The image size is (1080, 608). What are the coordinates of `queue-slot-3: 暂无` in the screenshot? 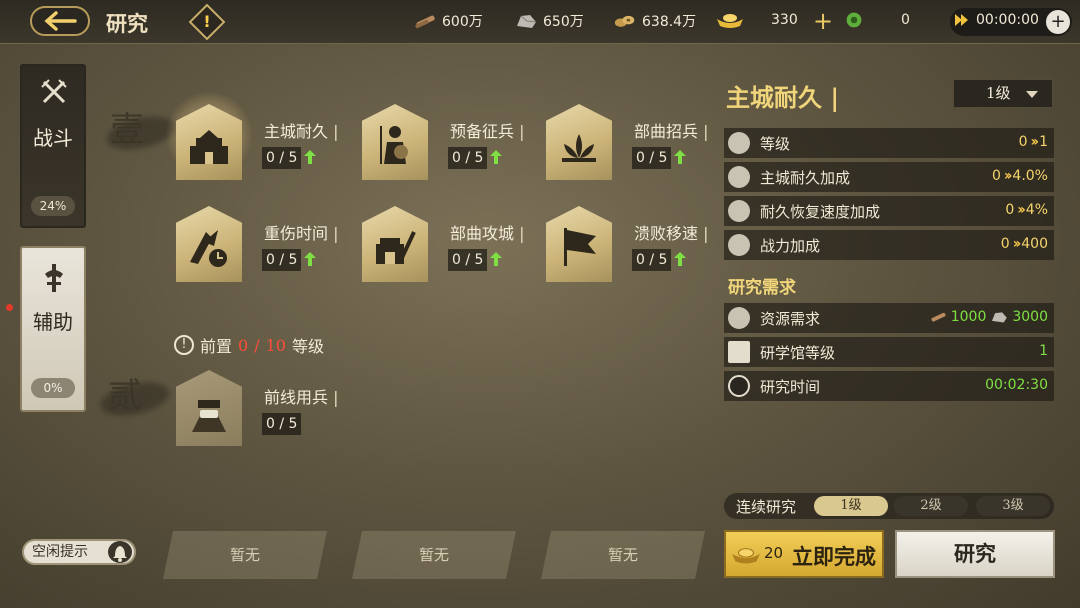 It's located at (623, 555).